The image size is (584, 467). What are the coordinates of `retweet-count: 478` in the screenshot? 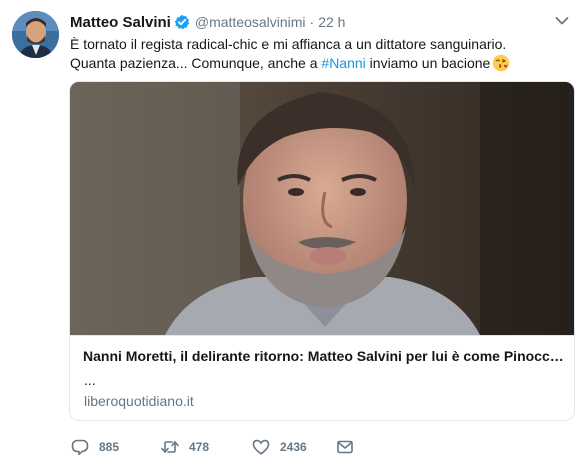 It's located at (199, 447).